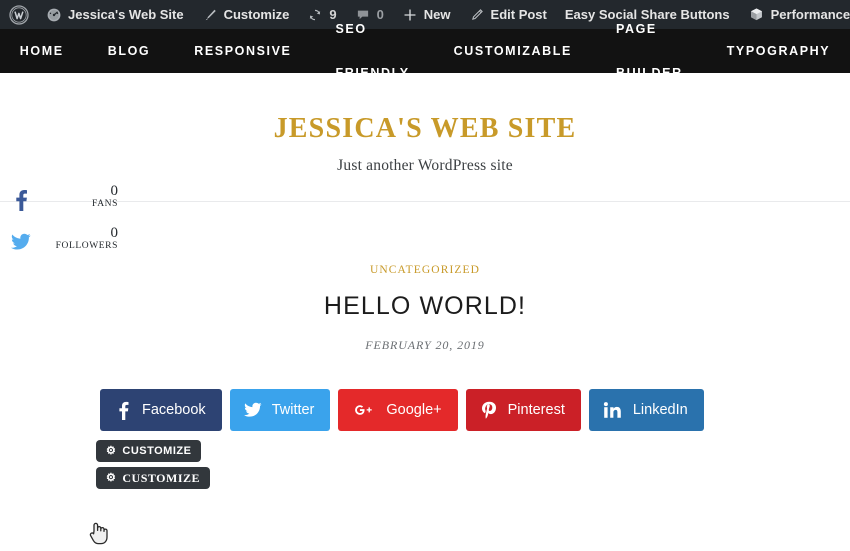 Image resolution: width=850 pixels, height=551 pixels. Describe the element at coordinates (649, 51) in the screenshot. I see `nav-item-page-builder: PAGE BUILDER` at that location.